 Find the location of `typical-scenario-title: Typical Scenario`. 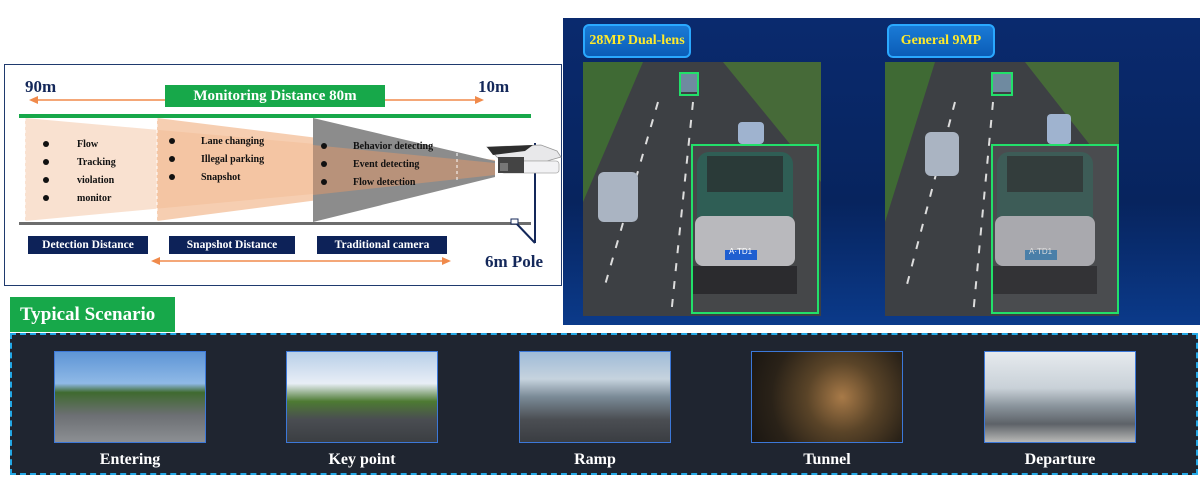

typical-scenario-title: Typical Scenario is located at coordinates (92, 314).